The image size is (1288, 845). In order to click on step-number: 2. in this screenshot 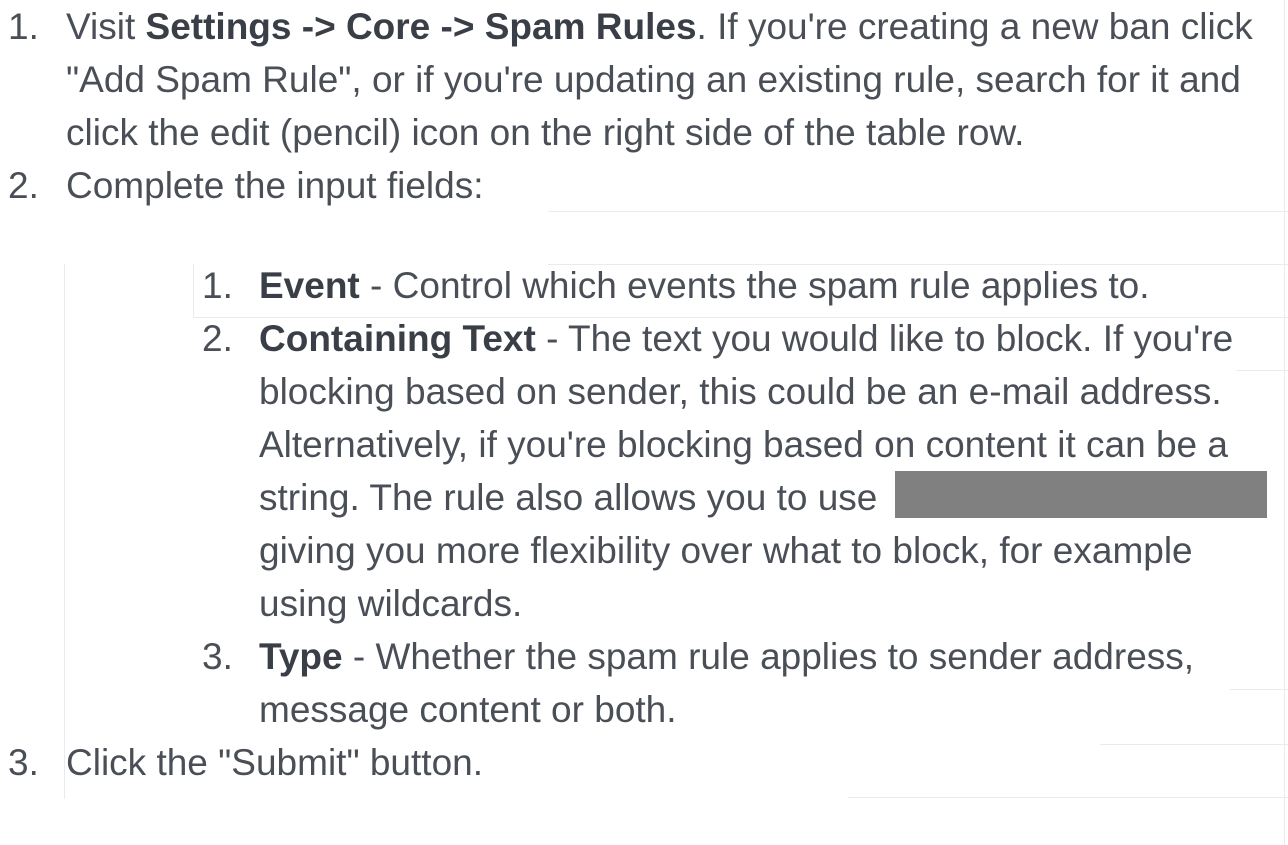, I will do `click(23, 185)`.